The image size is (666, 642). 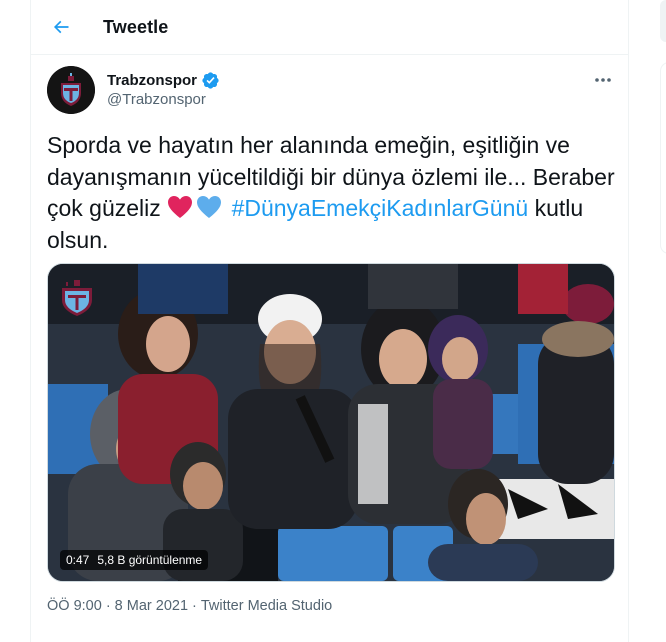 What do you see at coordinates (663, 158) in the screenshot?
I see `sidebar-card-fragment` at bounding box center [663, 158].